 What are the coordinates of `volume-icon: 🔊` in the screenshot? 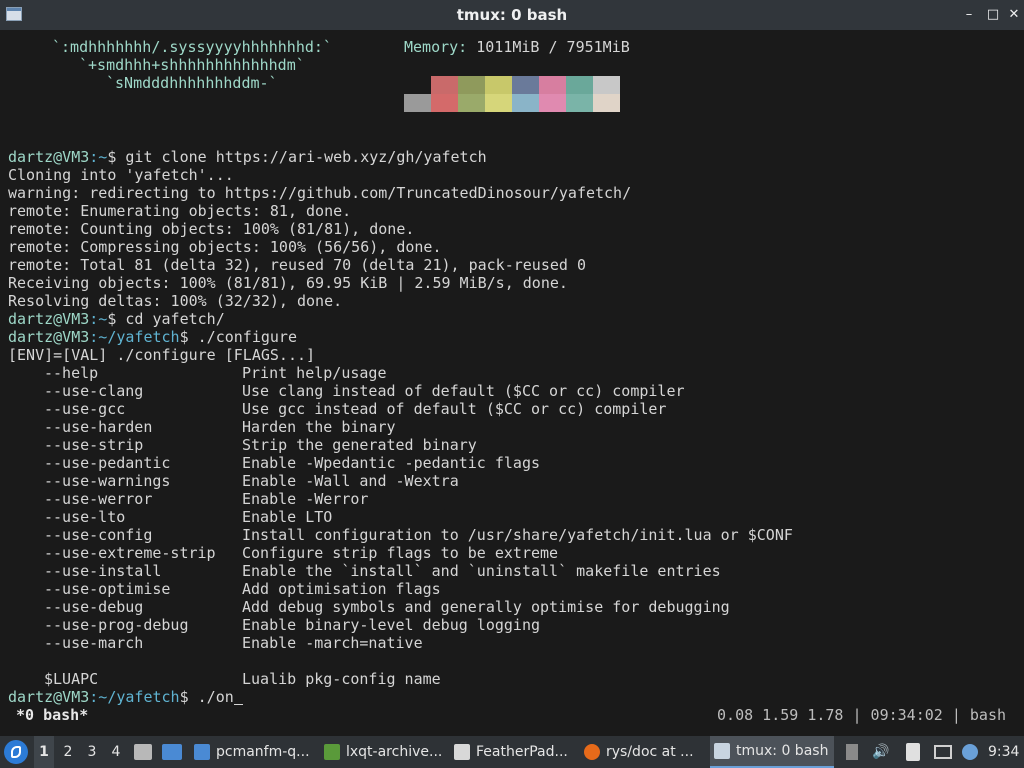 It's located at (881, 752).